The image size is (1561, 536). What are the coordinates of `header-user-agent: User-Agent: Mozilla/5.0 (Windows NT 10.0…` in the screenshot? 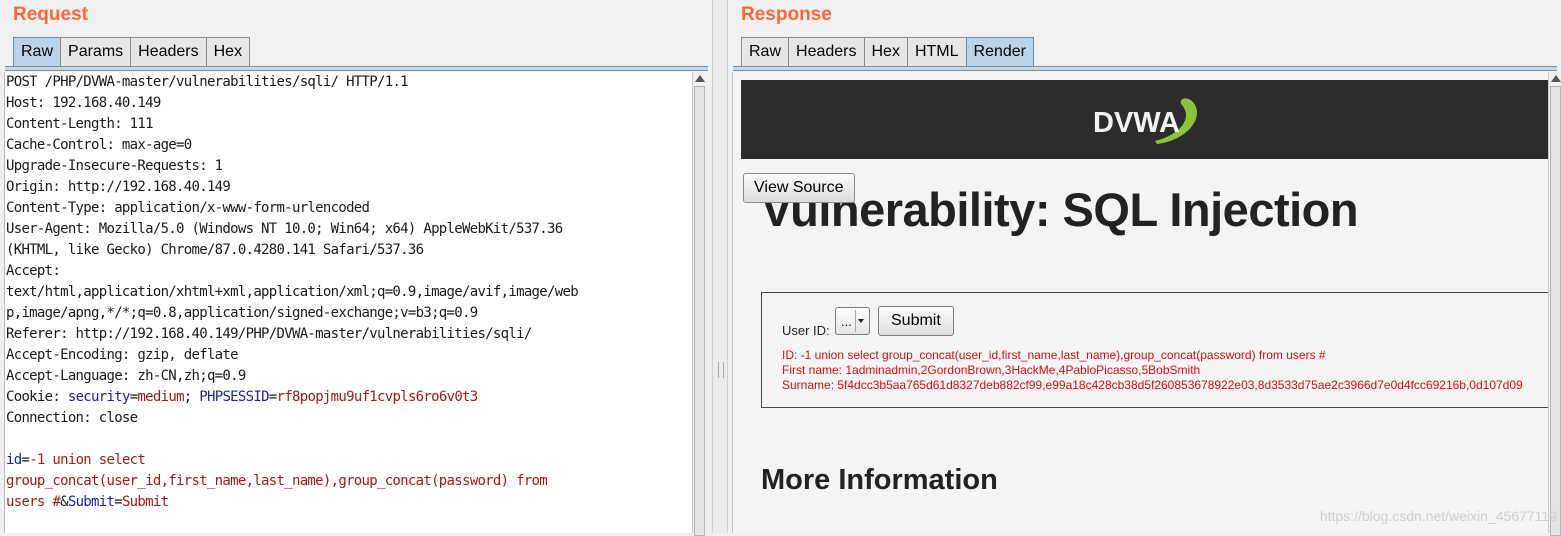 It's located at (284, 229).